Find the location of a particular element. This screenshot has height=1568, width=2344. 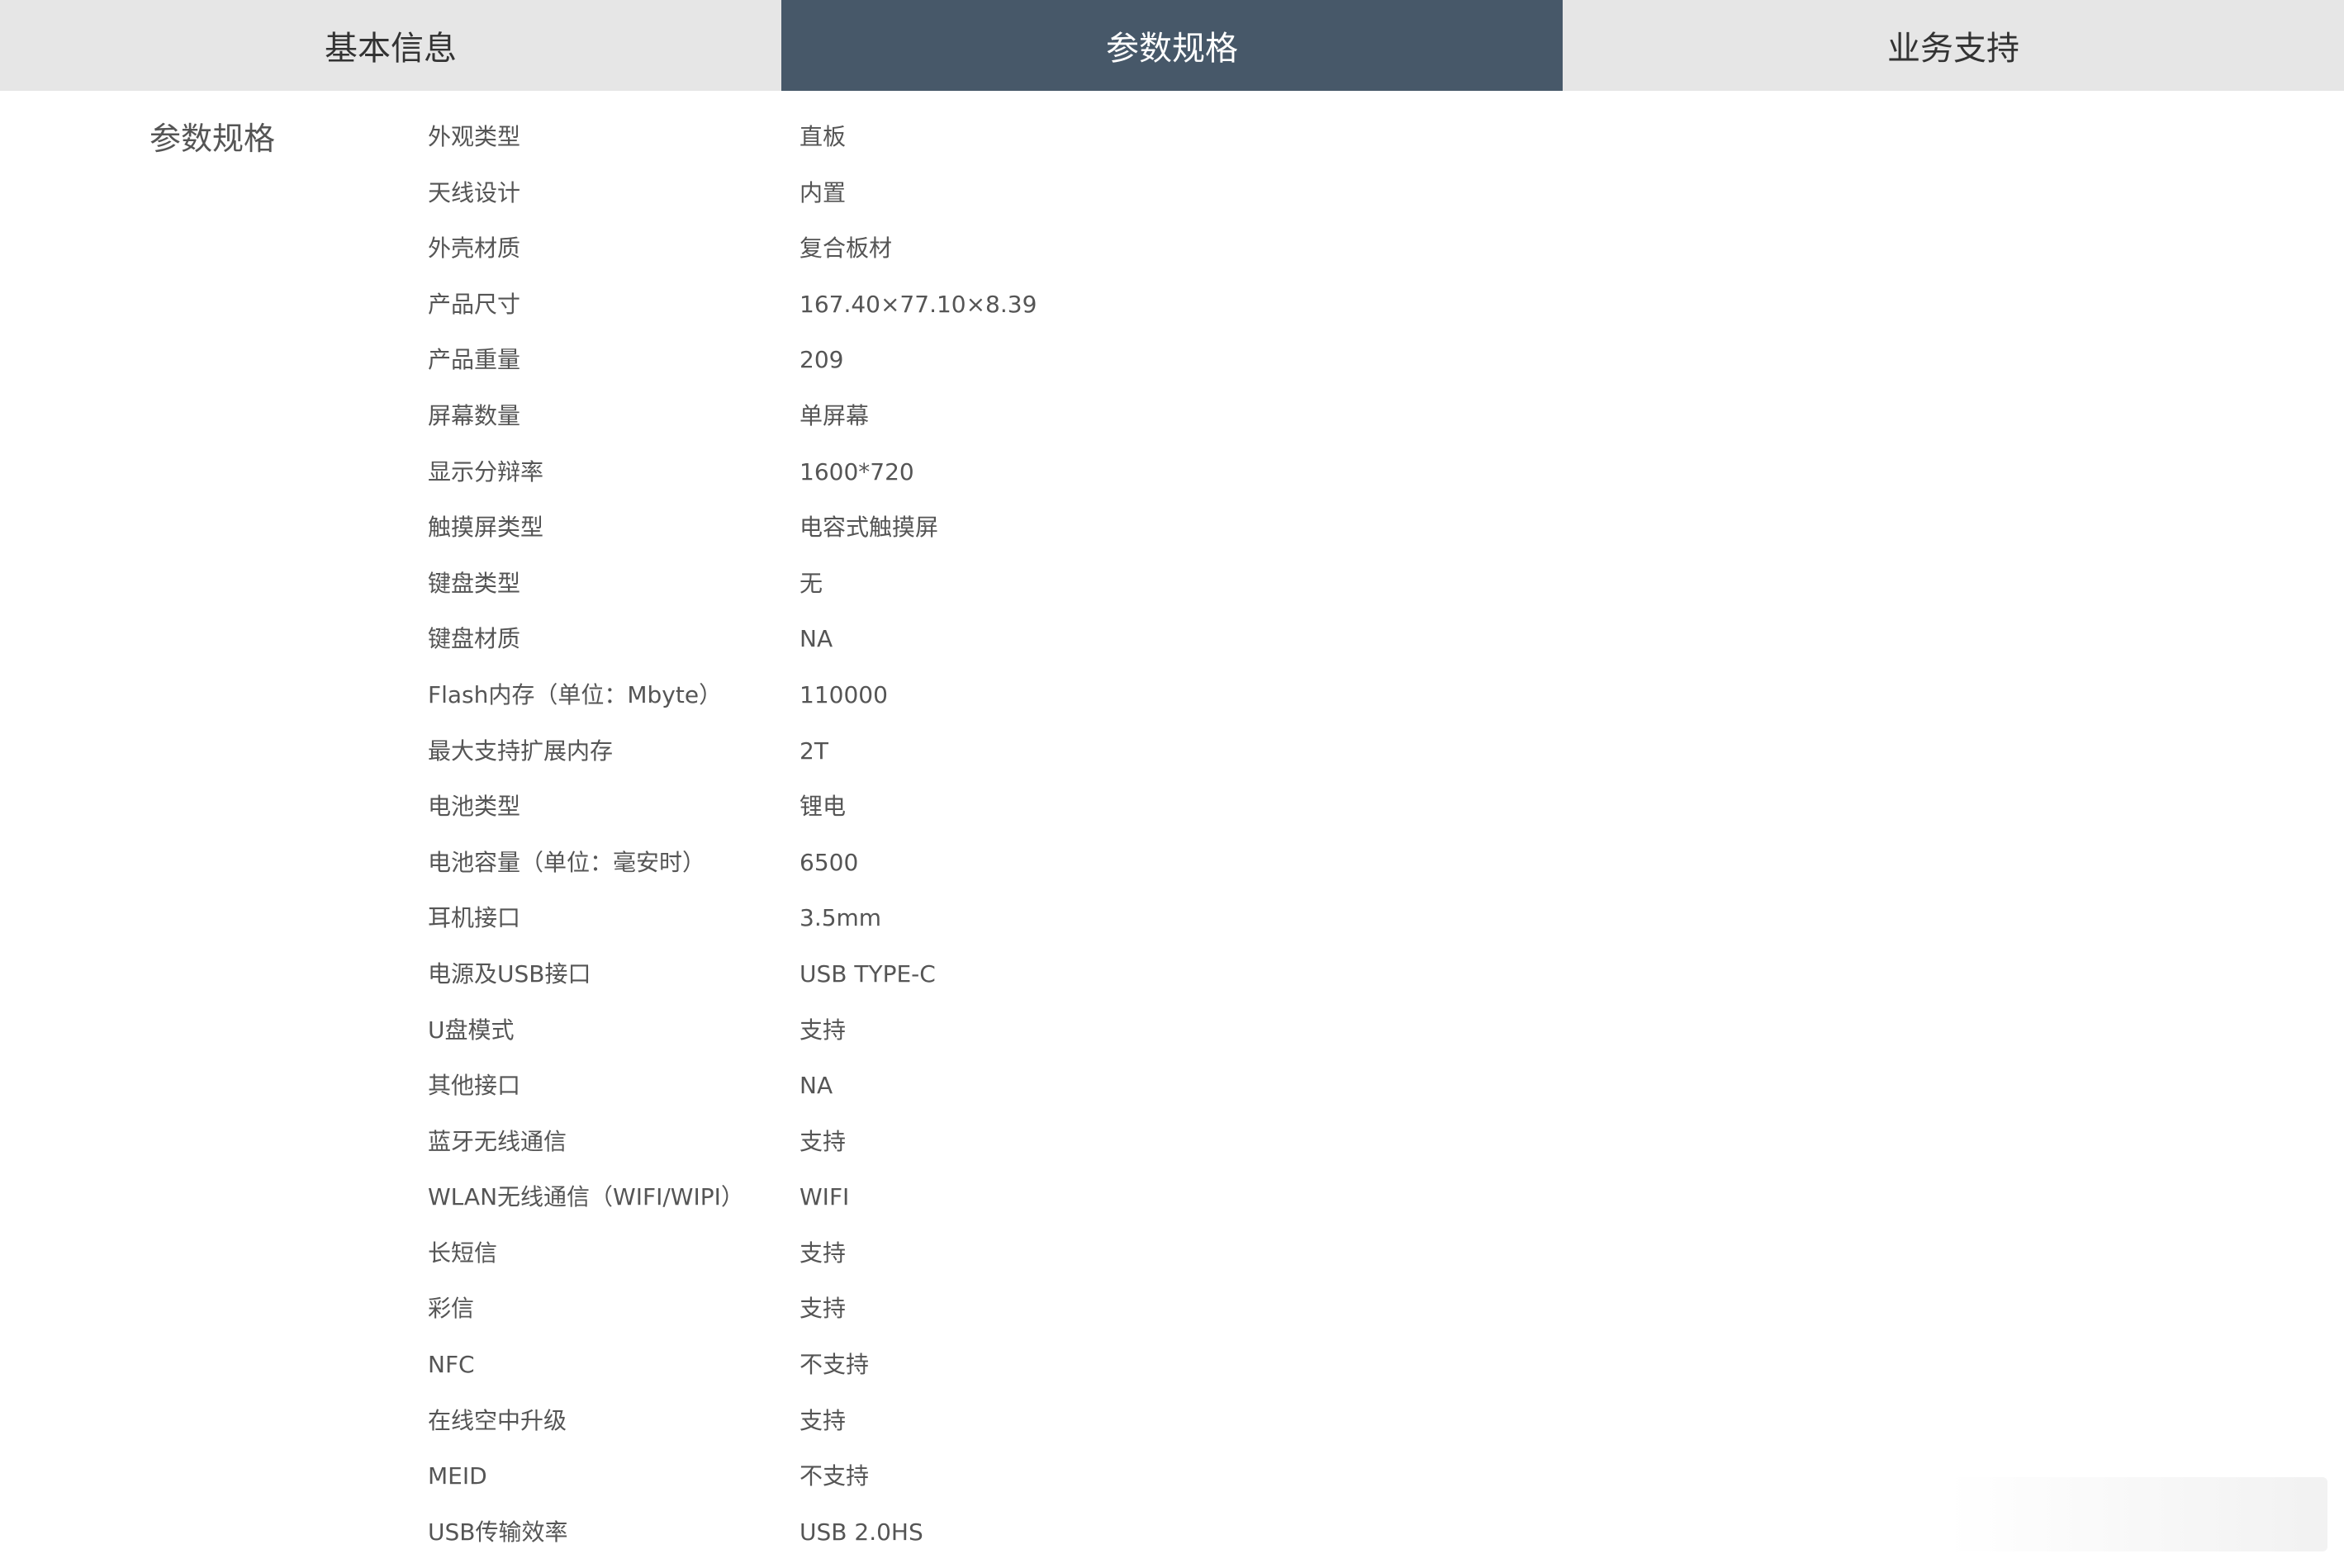

spec-label: 电池类型 is located at coordinates (474, 807).